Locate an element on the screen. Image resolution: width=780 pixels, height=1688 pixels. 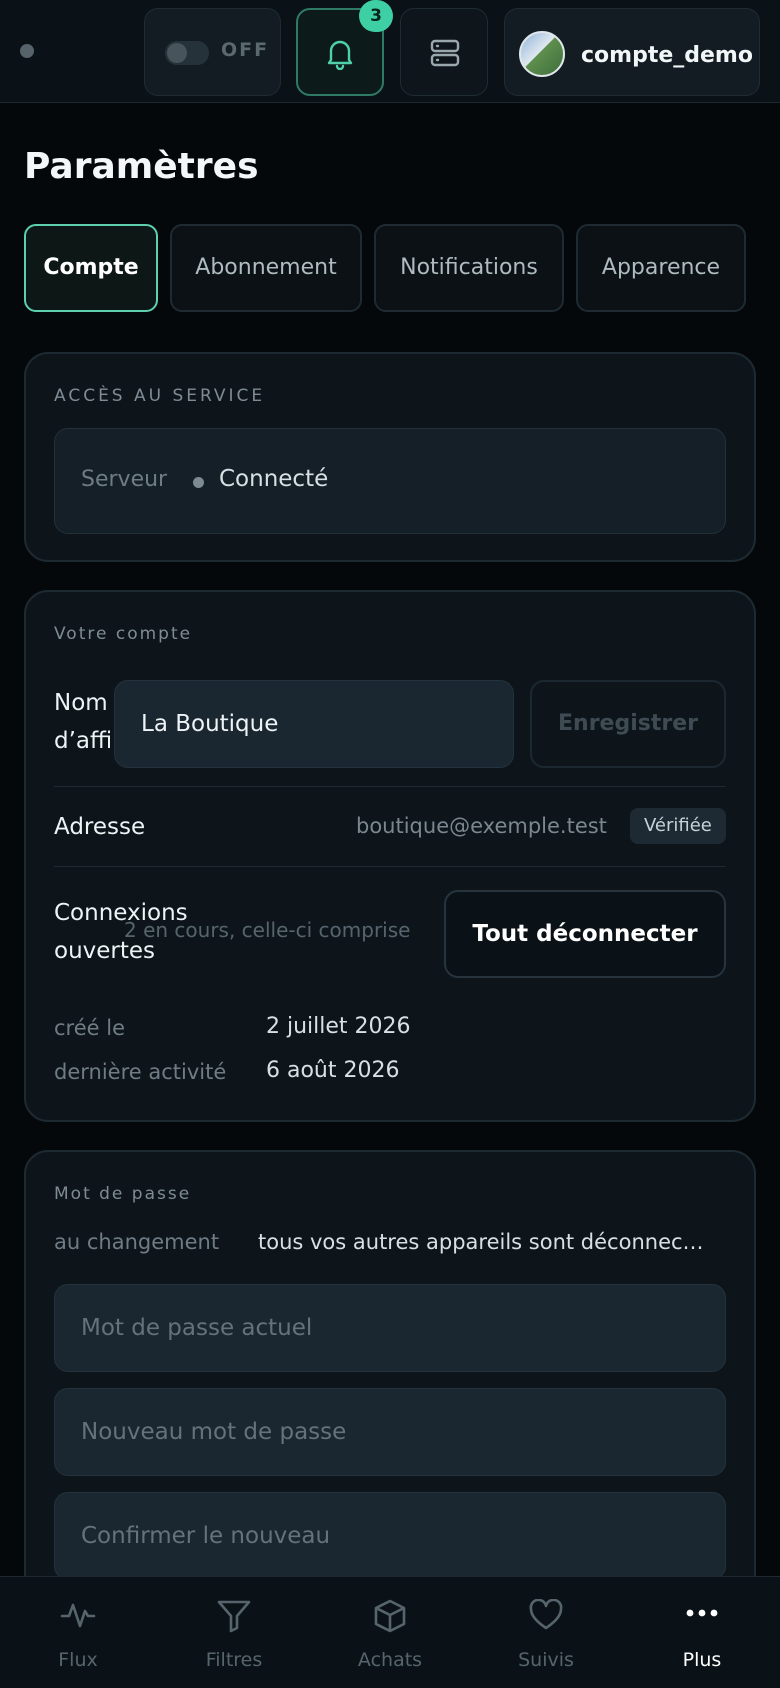
section-label: Mot de passe is located at coordinates (123, 1194).